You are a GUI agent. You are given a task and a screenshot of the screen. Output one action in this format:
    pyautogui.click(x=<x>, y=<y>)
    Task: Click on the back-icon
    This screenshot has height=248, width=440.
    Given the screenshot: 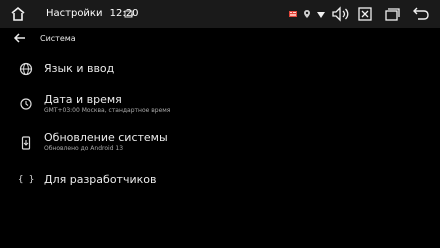 What is the action you would take?
    pyautogui.click(x=421, y=14)
    